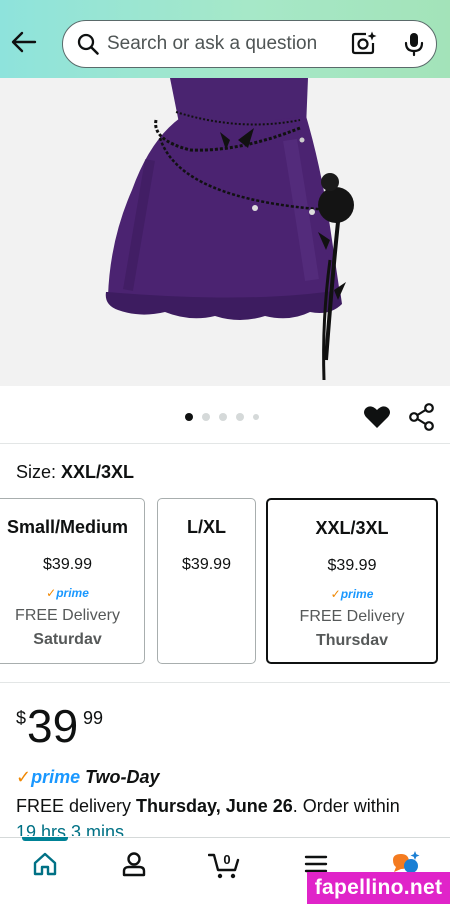 This screenshot has height=904, width=450. Describe the element at coordinates (76, 806) in the screenshot. I see `delivery-prefix: FREE delivery` at that location.